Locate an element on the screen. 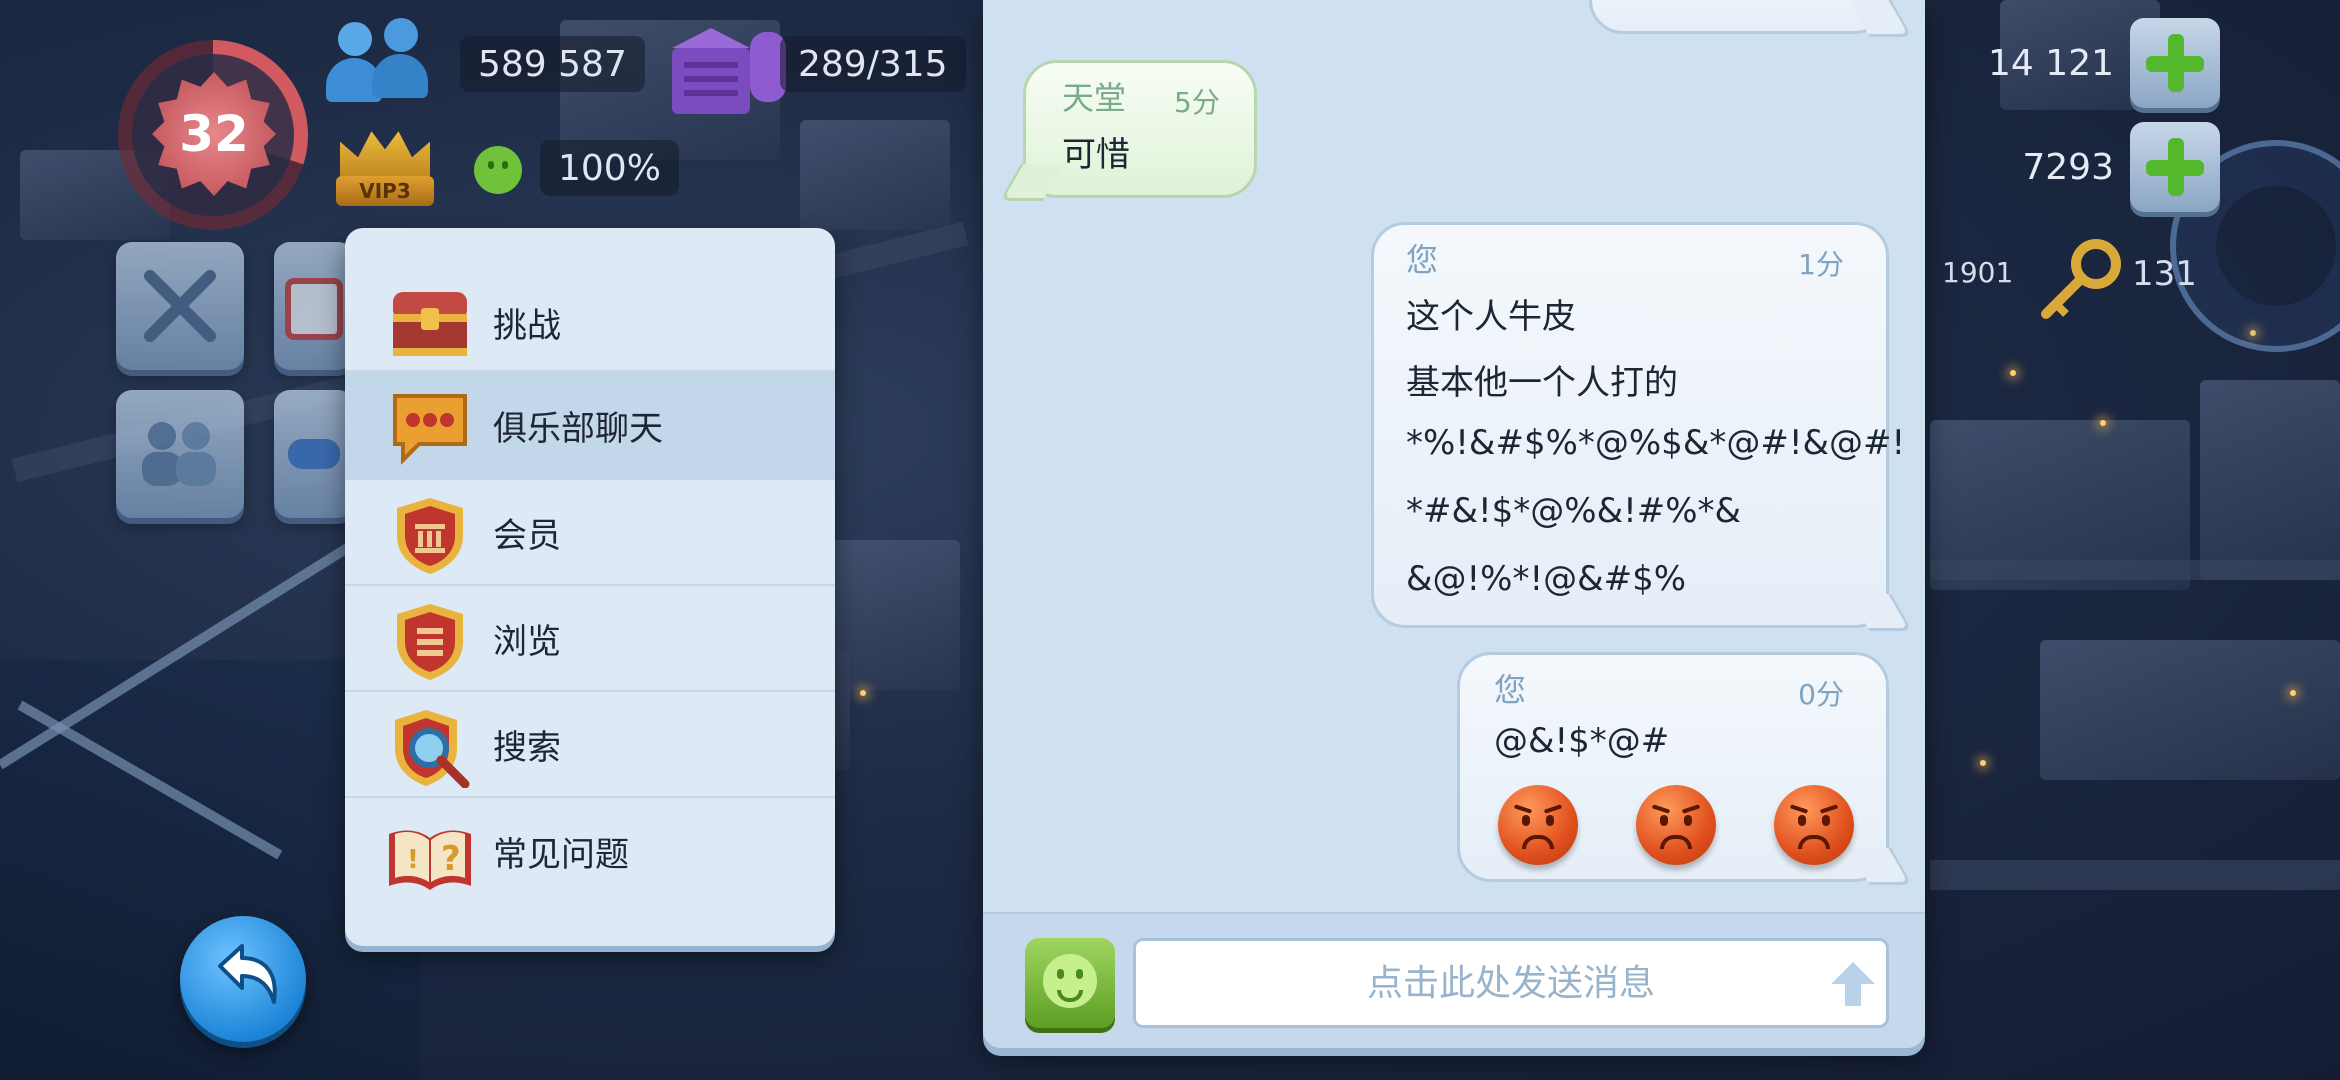  message-text: *%!&#$%*@%$&*@#!&@#! is located at coordinates (1656, 443).